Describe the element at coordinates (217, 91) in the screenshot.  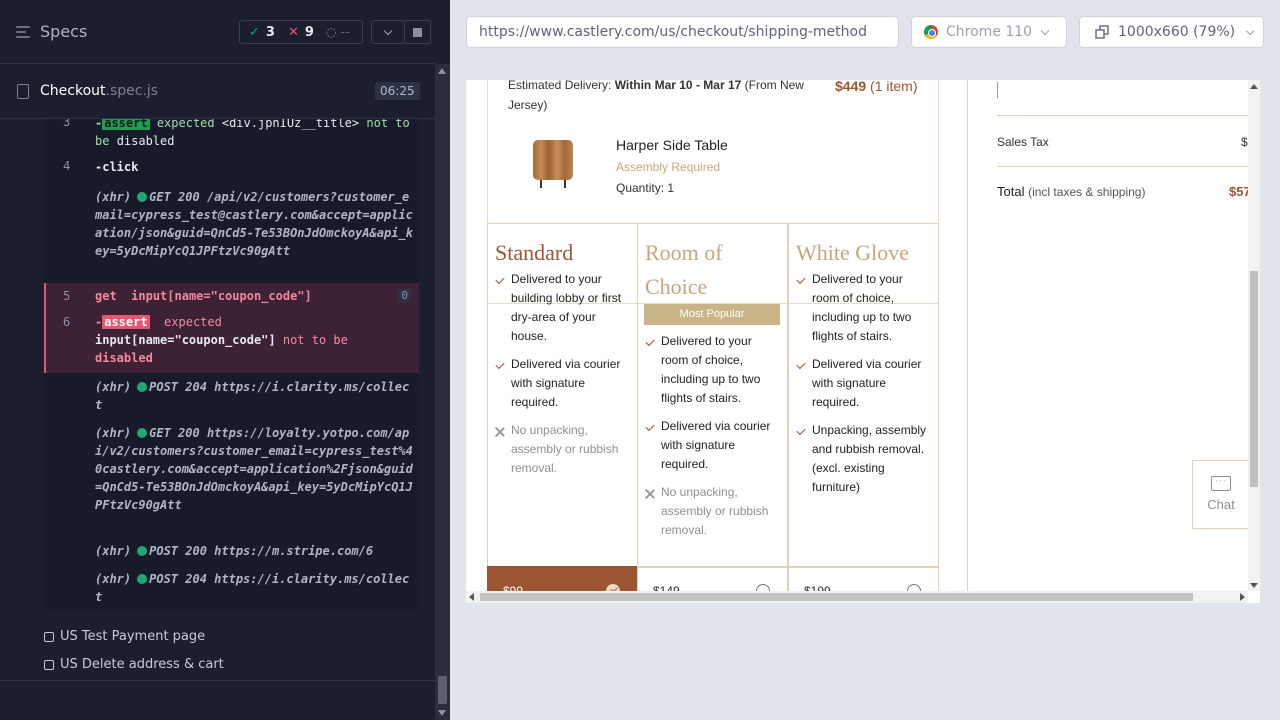
I see `spec-header: Checkout.spec.js 06:25` at that location.